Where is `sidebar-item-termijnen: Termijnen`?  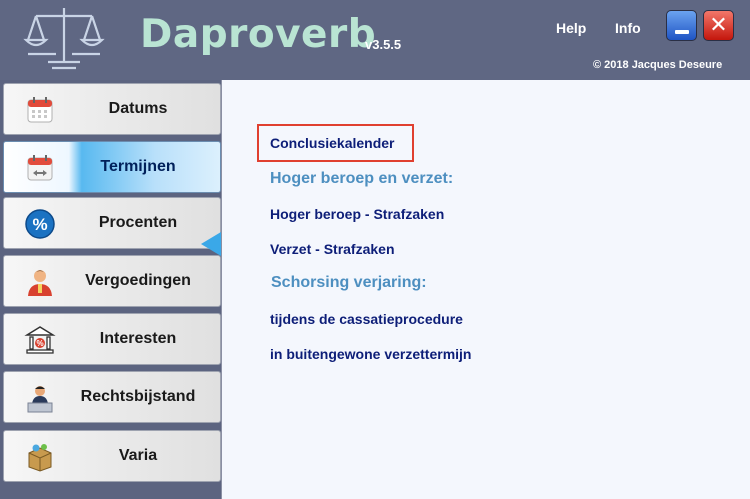
sidebar-item-termijnen: Termijnen is located at coordinates (112, 167).